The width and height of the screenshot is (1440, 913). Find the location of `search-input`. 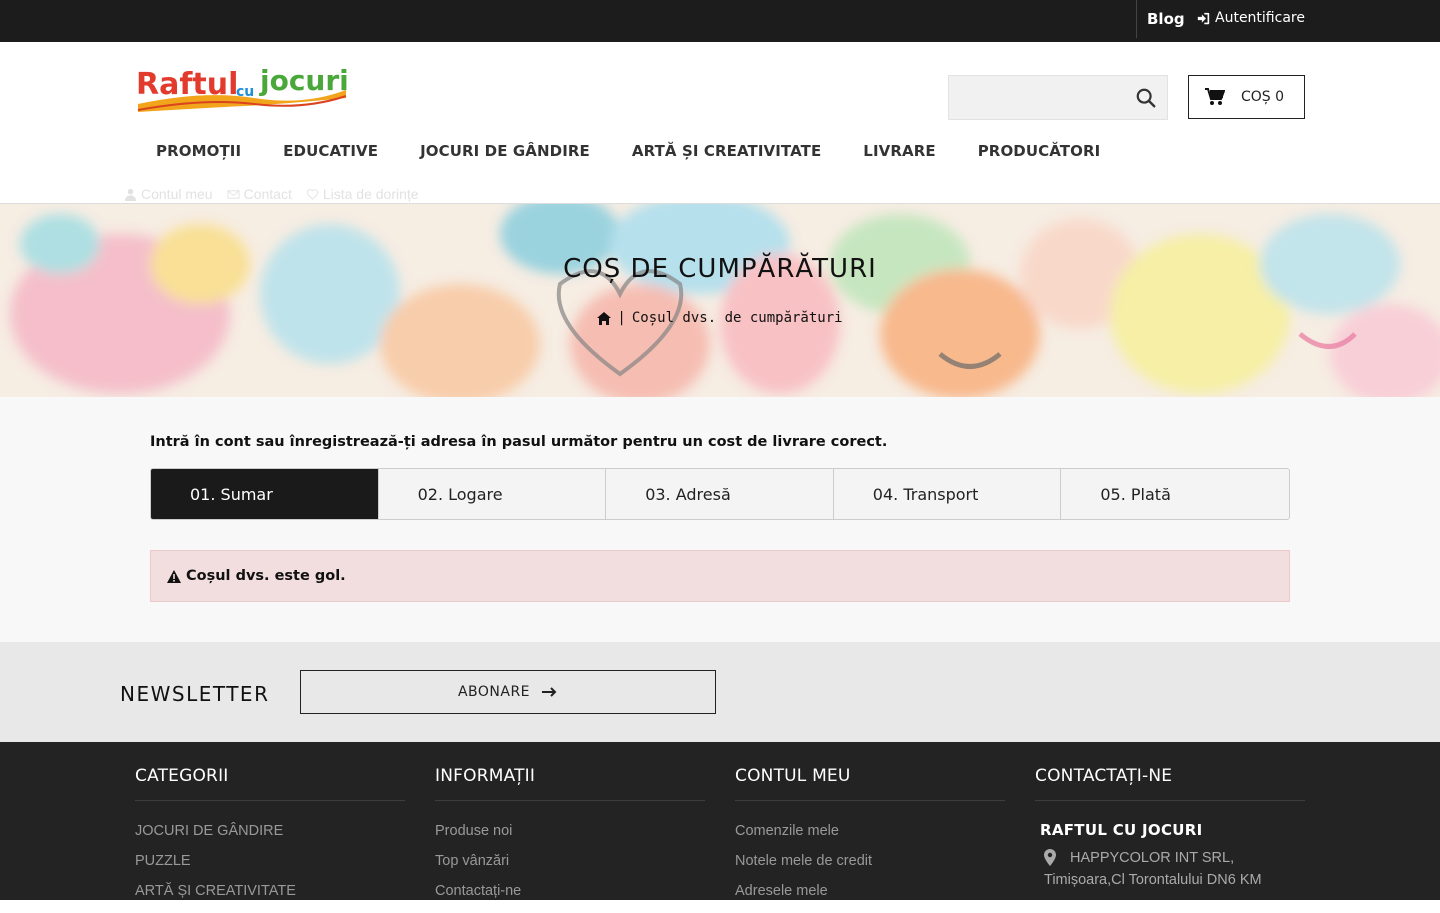

search-input is located at coordinates (1039, 97).